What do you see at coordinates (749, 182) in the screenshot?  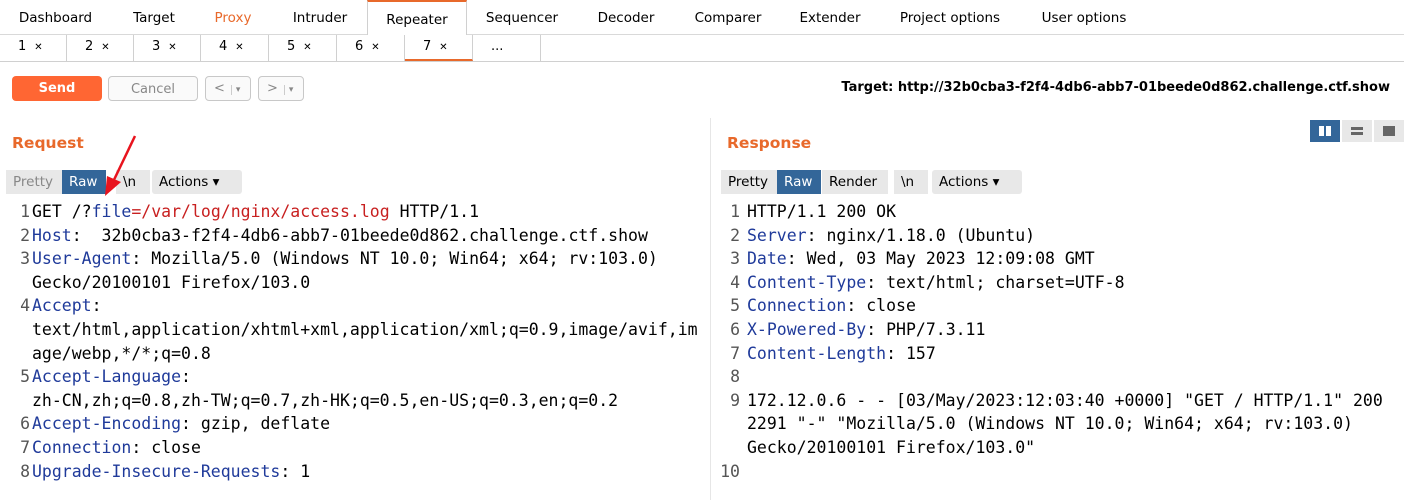 I see `response-pretty-button: Pretty` at bounding box center [749, 182].